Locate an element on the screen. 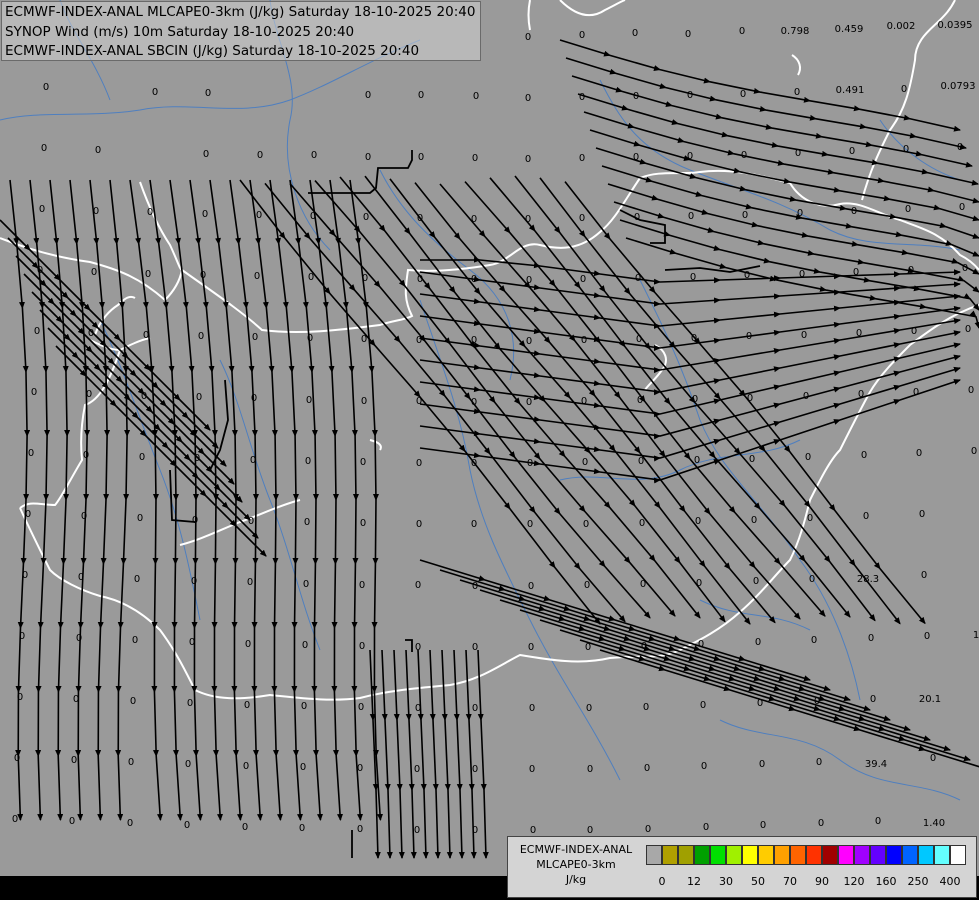 Image resolution: width=979 pixels, height=900 pixels. legend-tick-label: 120 is located at coordinates (854, 881).